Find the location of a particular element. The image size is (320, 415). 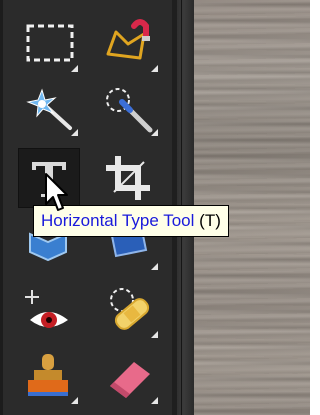

mouse-pointer-icon is located at coordinates (57, 193).